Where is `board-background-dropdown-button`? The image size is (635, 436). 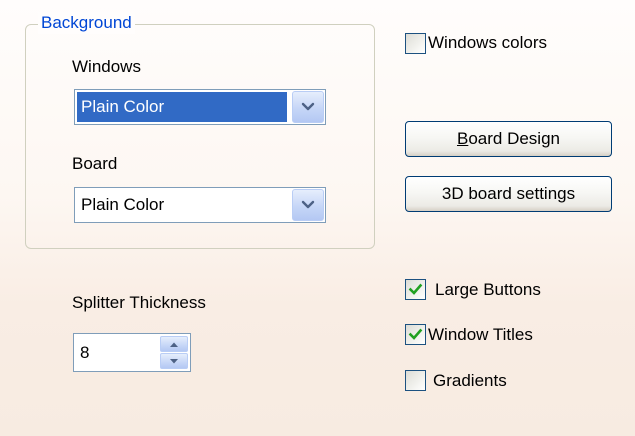 board-background-dropdown-button is located at coordinates (308, 205).